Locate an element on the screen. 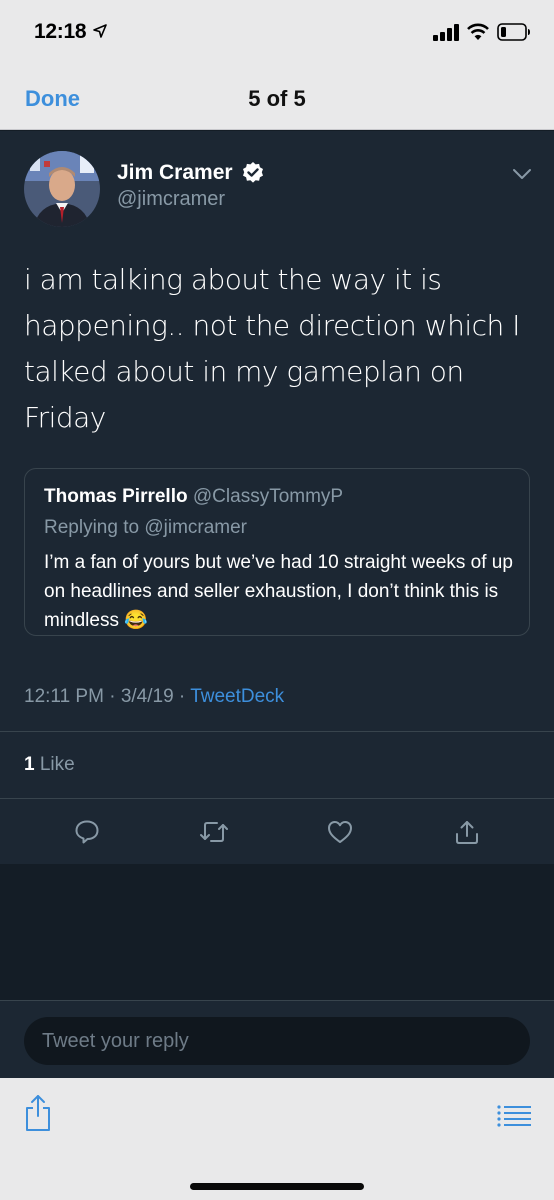 The width and height of the screenshot is (554, 1200). navigation-bar: Done 5 of 5 is located at coordinates (277, 97).